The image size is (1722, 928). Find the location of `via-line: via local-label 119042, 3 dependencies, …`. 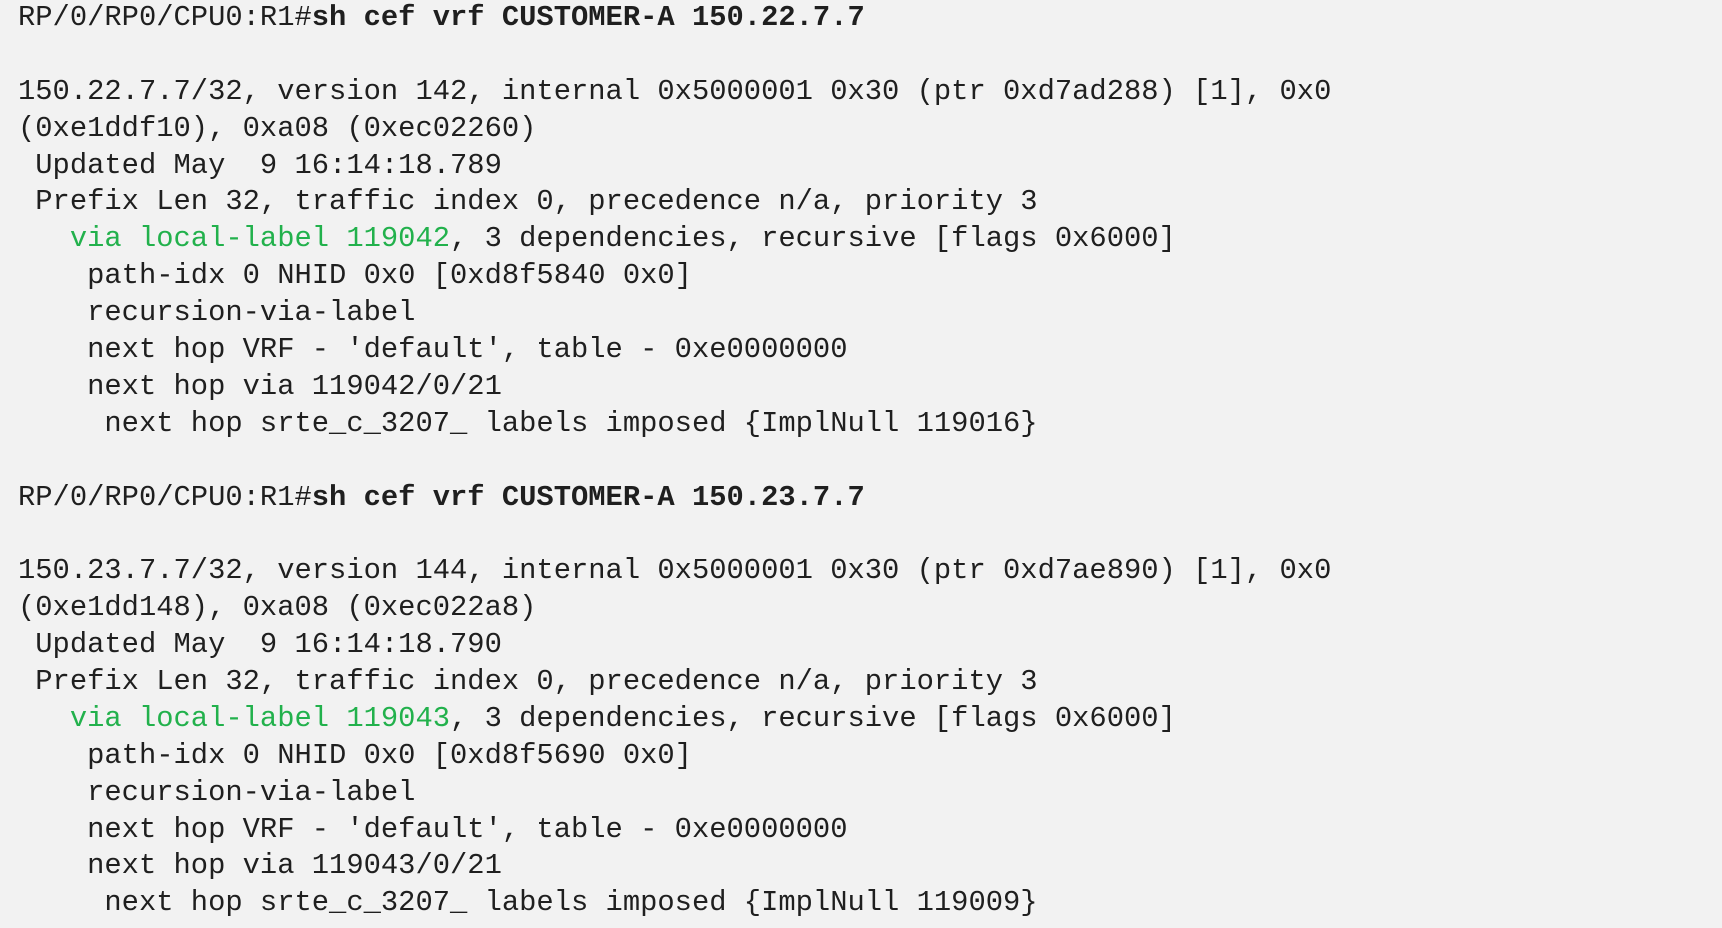

via-line: via local-label 119042, 3 dependencies, … is located at coordinates (870, 239).